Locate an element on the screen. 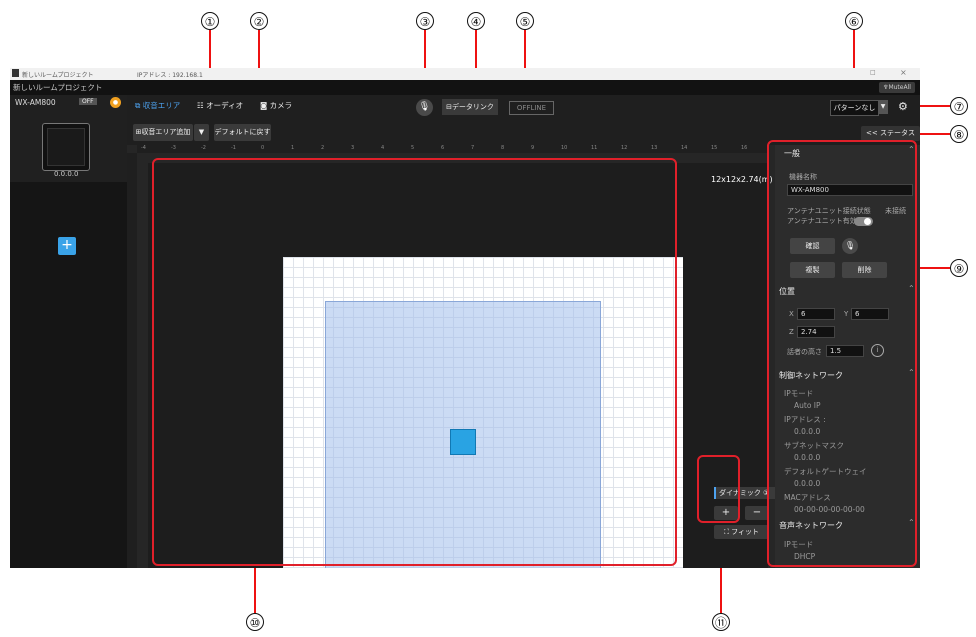 The image size is (976, 637). add-area-label: 収音エリア追加 is located at coordinates (166, 132).